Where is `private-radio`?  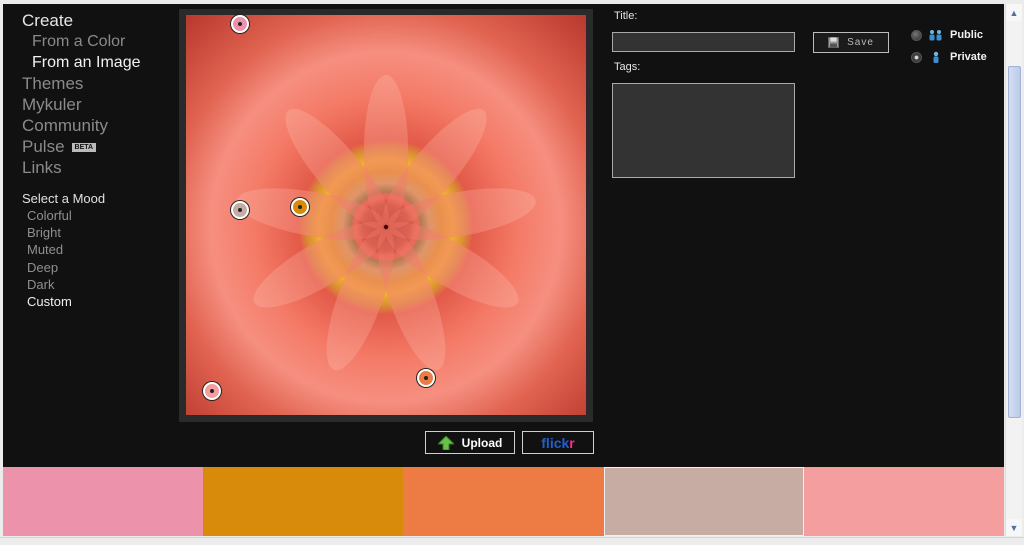
private-radio is located at coordinates (916, 57).